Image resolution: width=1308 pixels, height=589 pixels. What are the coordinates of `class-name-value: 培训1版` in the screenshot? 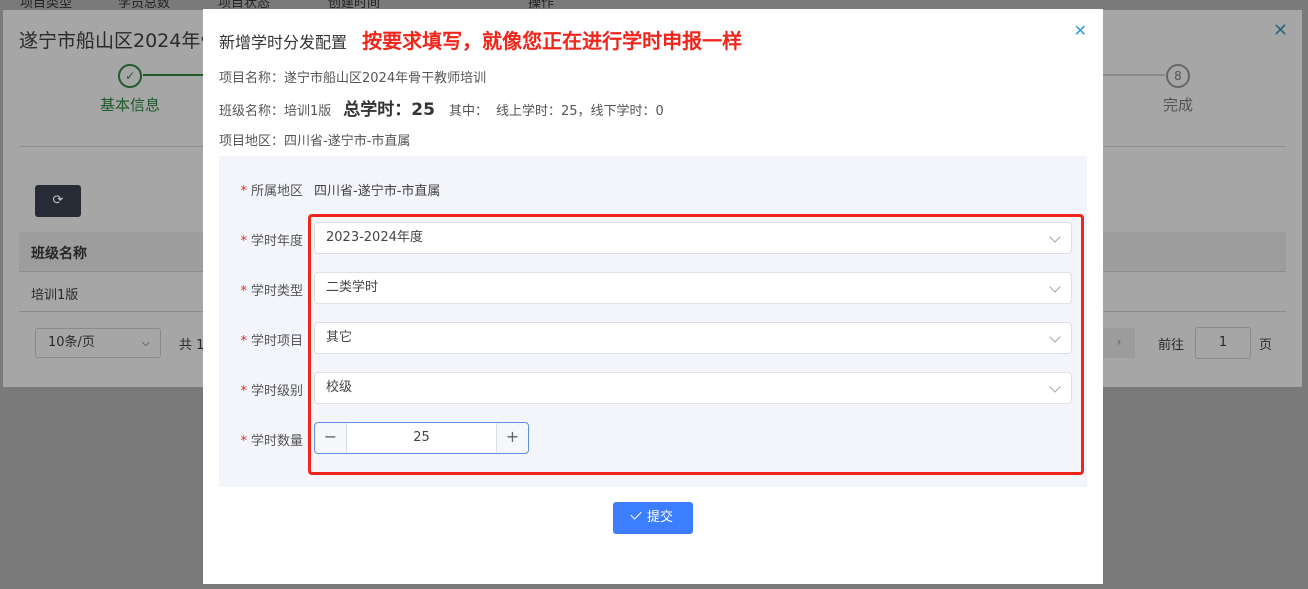 It's located at (308, 111).